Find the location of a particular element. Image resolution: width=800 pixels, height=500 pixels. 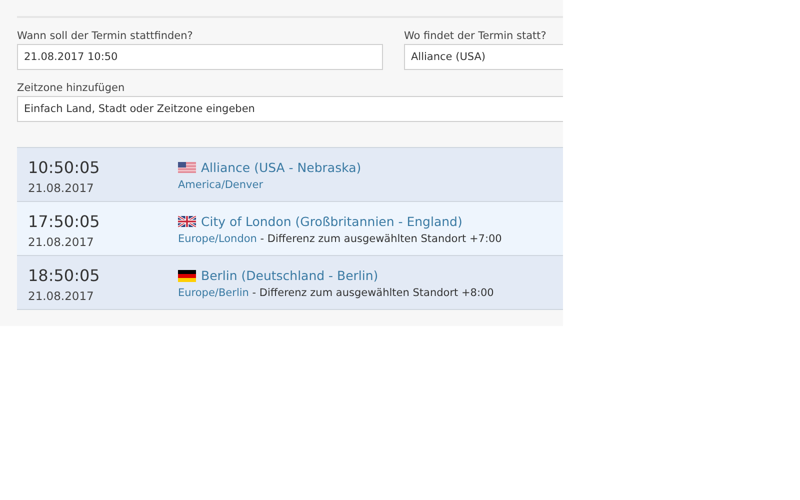

timezone-info: Europe/Berlin - Differenz zum ausgewählten Standort +8:00 is located at coordinates (336, 293).